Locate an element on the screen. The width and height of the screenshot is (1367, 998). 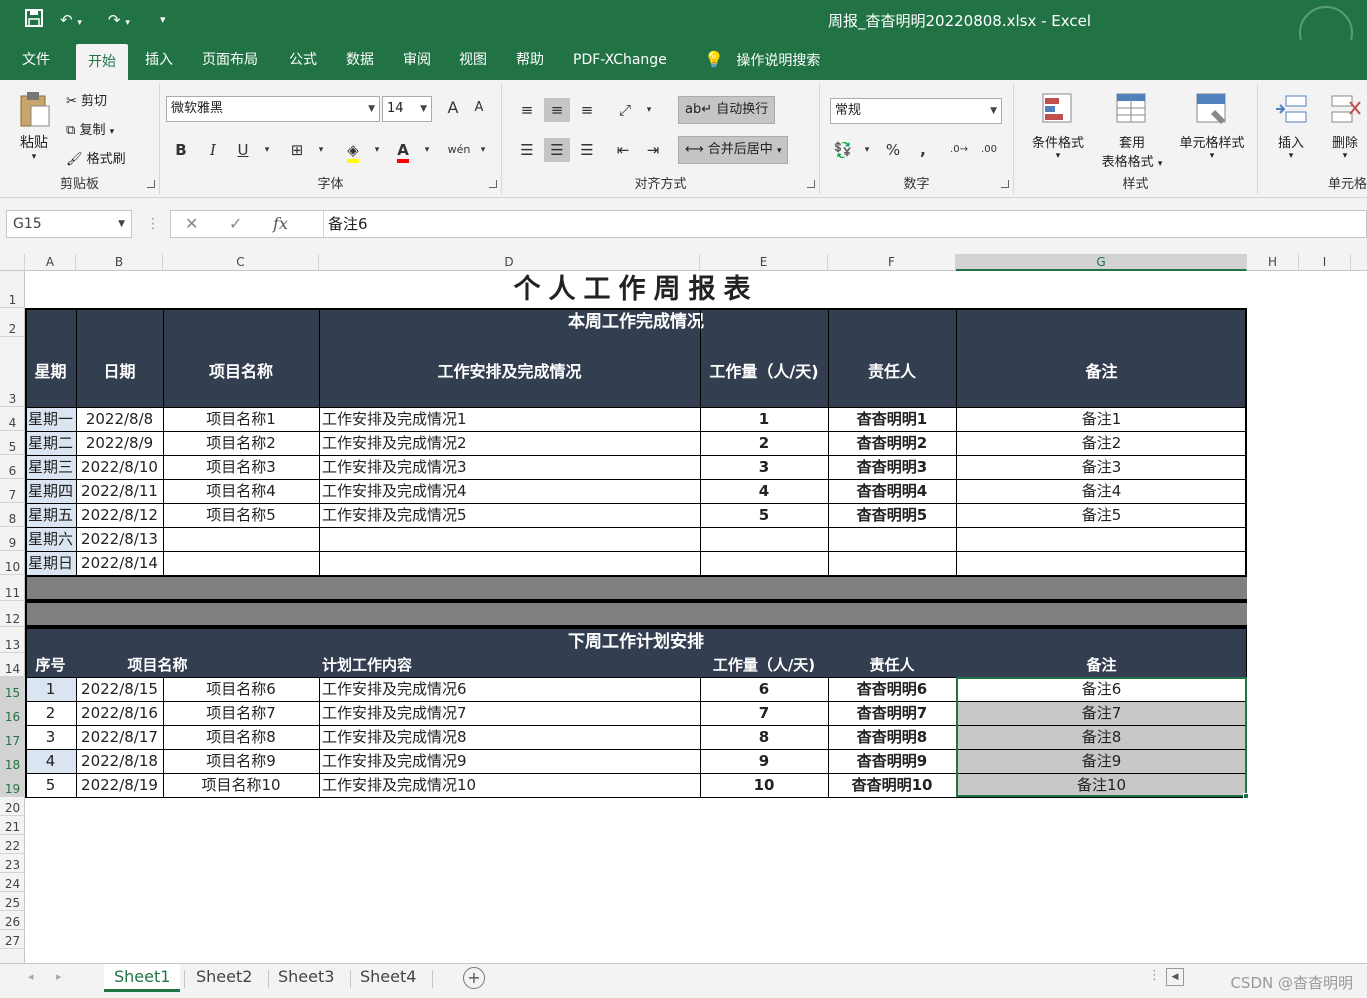
grow-font-button: A is located at coordinates (453, 108).